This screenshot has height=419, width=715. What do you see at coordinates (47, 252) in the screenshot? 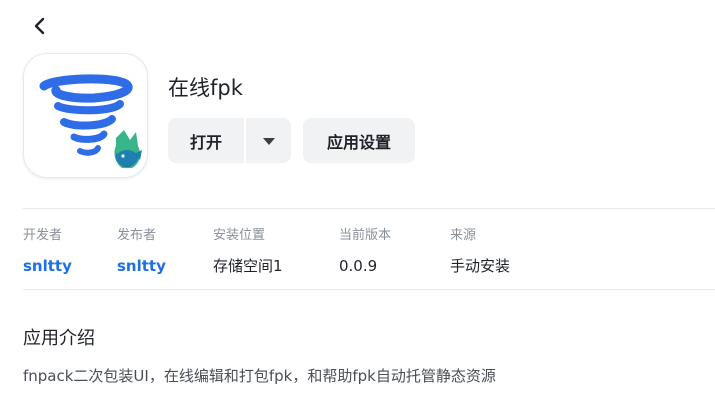
I see `meta-developer: 开发者 snltty` at bounding box center [47, 252].